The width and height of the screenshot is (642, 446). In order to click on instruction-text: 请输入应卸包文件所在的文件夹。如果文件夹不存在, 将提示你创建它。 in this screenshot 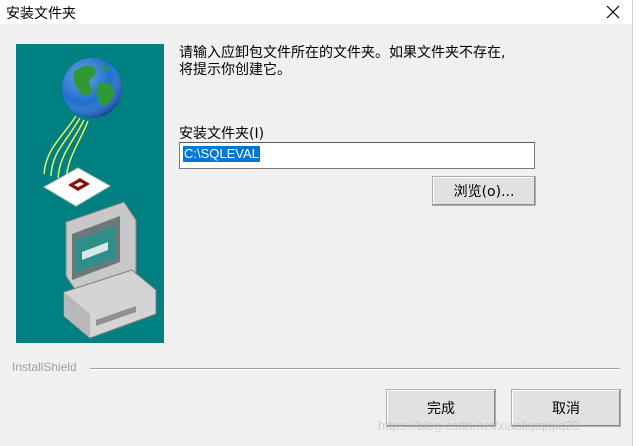, I will do `click(364, 62)`.